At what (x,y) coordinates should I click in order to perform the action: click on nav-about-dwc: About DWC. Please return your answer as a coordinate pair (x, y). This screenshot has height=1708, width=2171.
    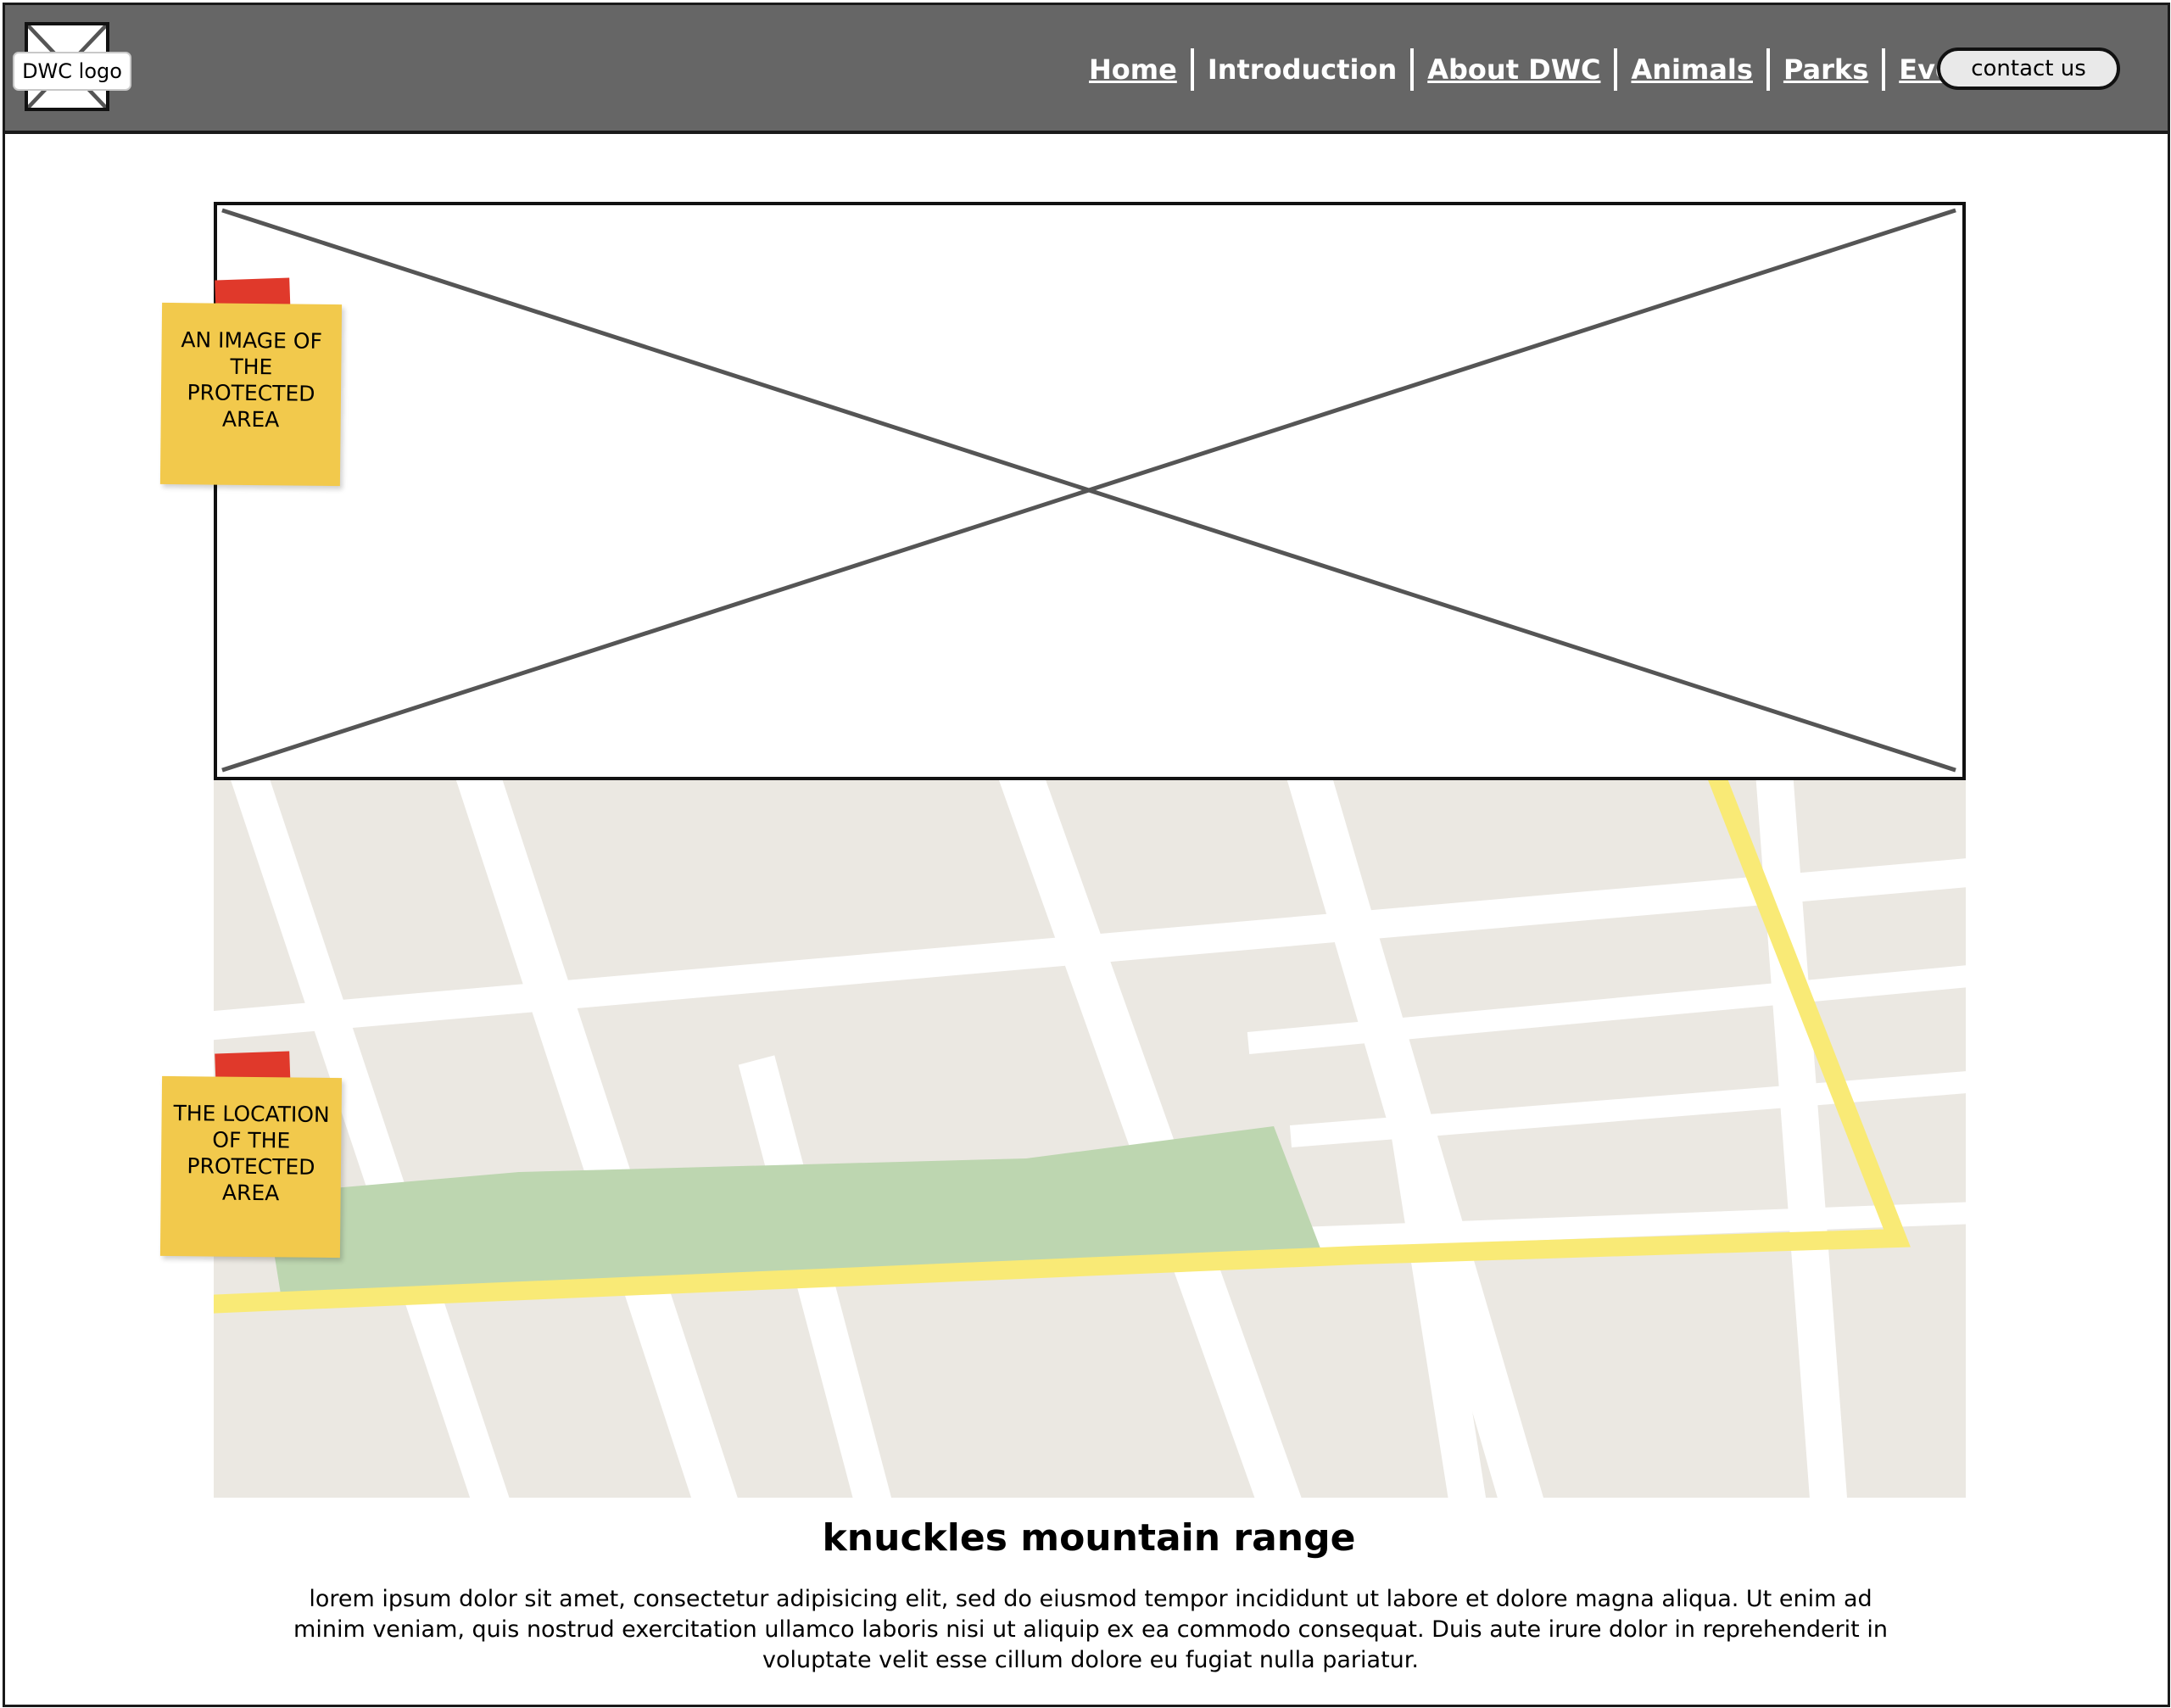
    Looking at the image, I should click on (1514, 70).